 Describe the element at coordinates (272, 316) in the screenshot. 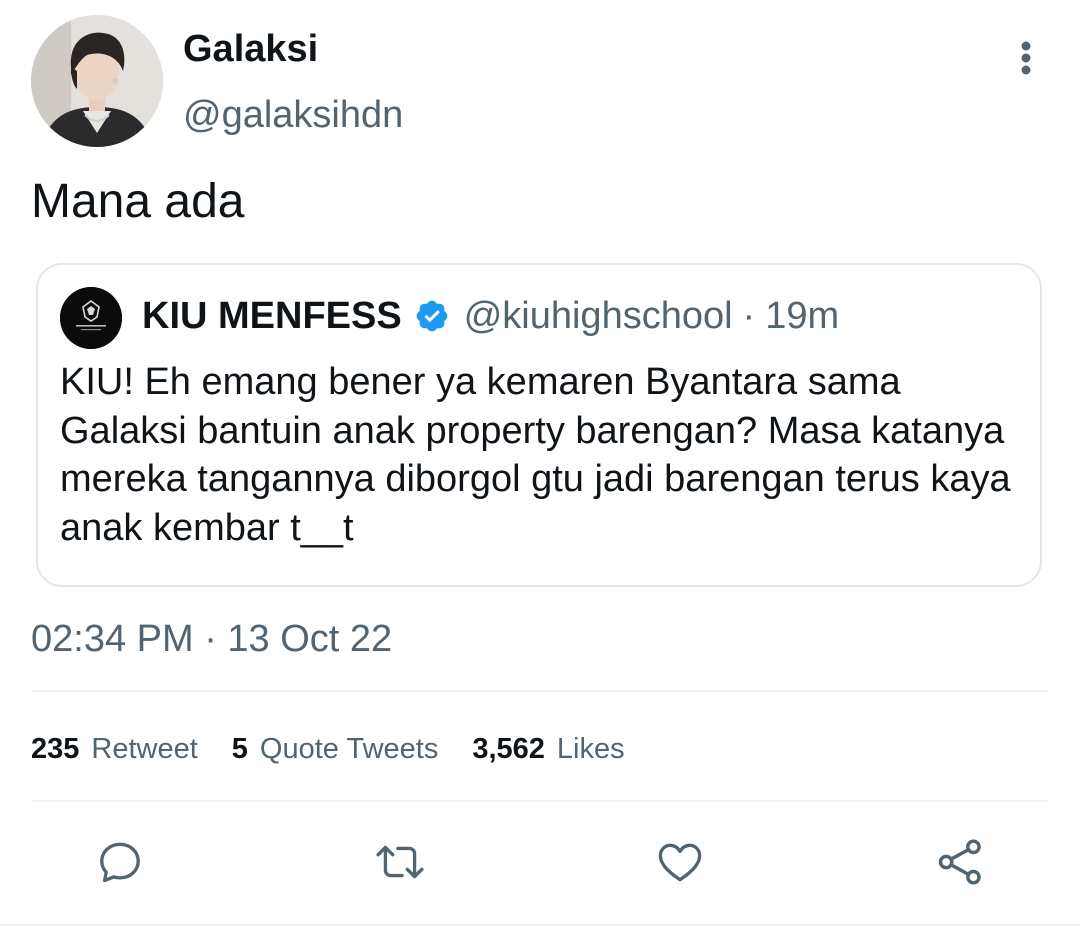

I see `quoted-author-name: KIU MENFESS` at that location.